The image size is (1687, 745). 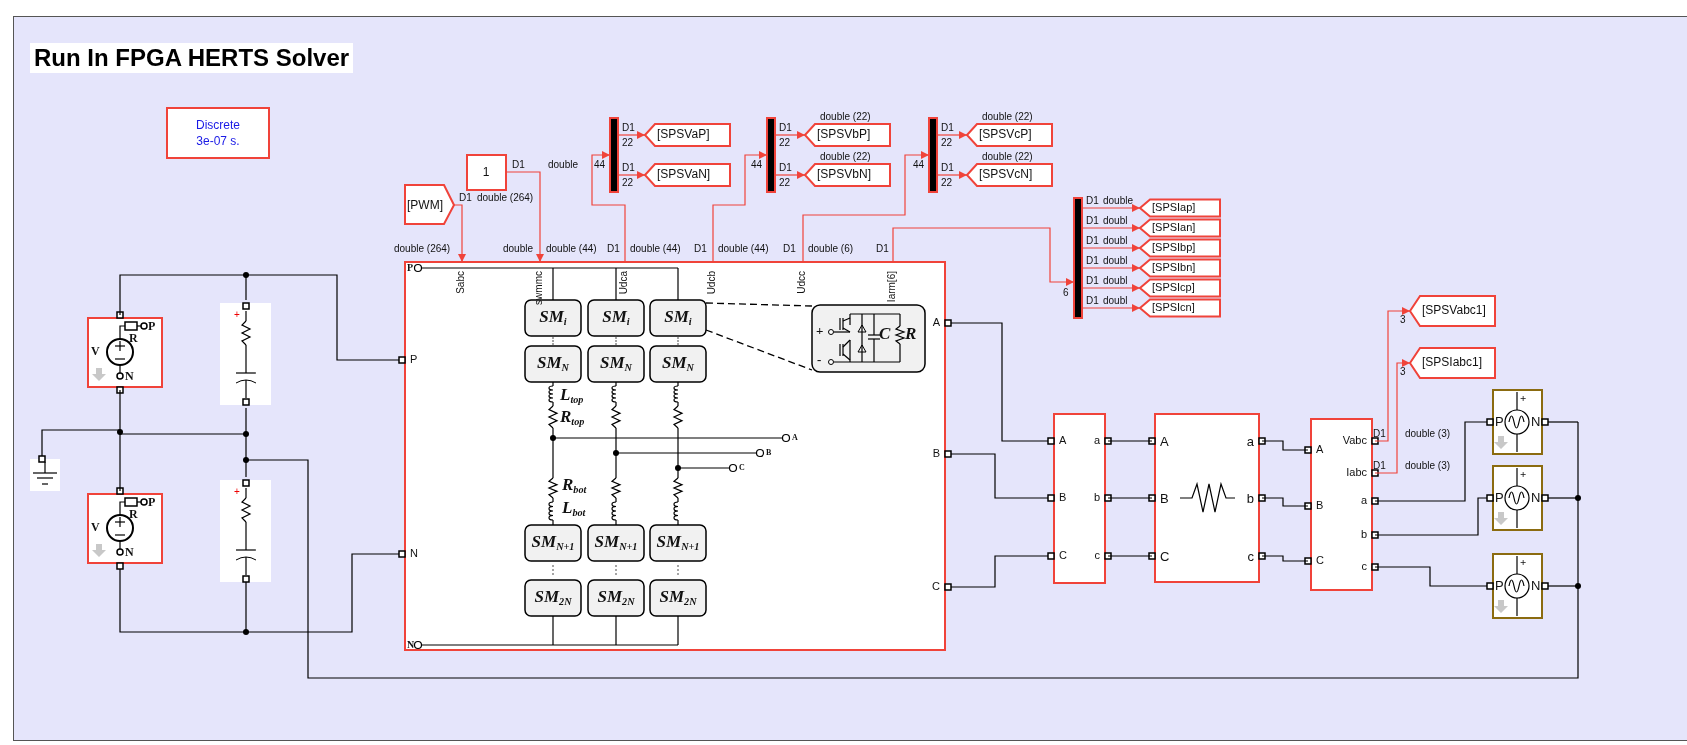 I want to click on goto-tag: [SPSIbp], so click(x=1174, y=247).